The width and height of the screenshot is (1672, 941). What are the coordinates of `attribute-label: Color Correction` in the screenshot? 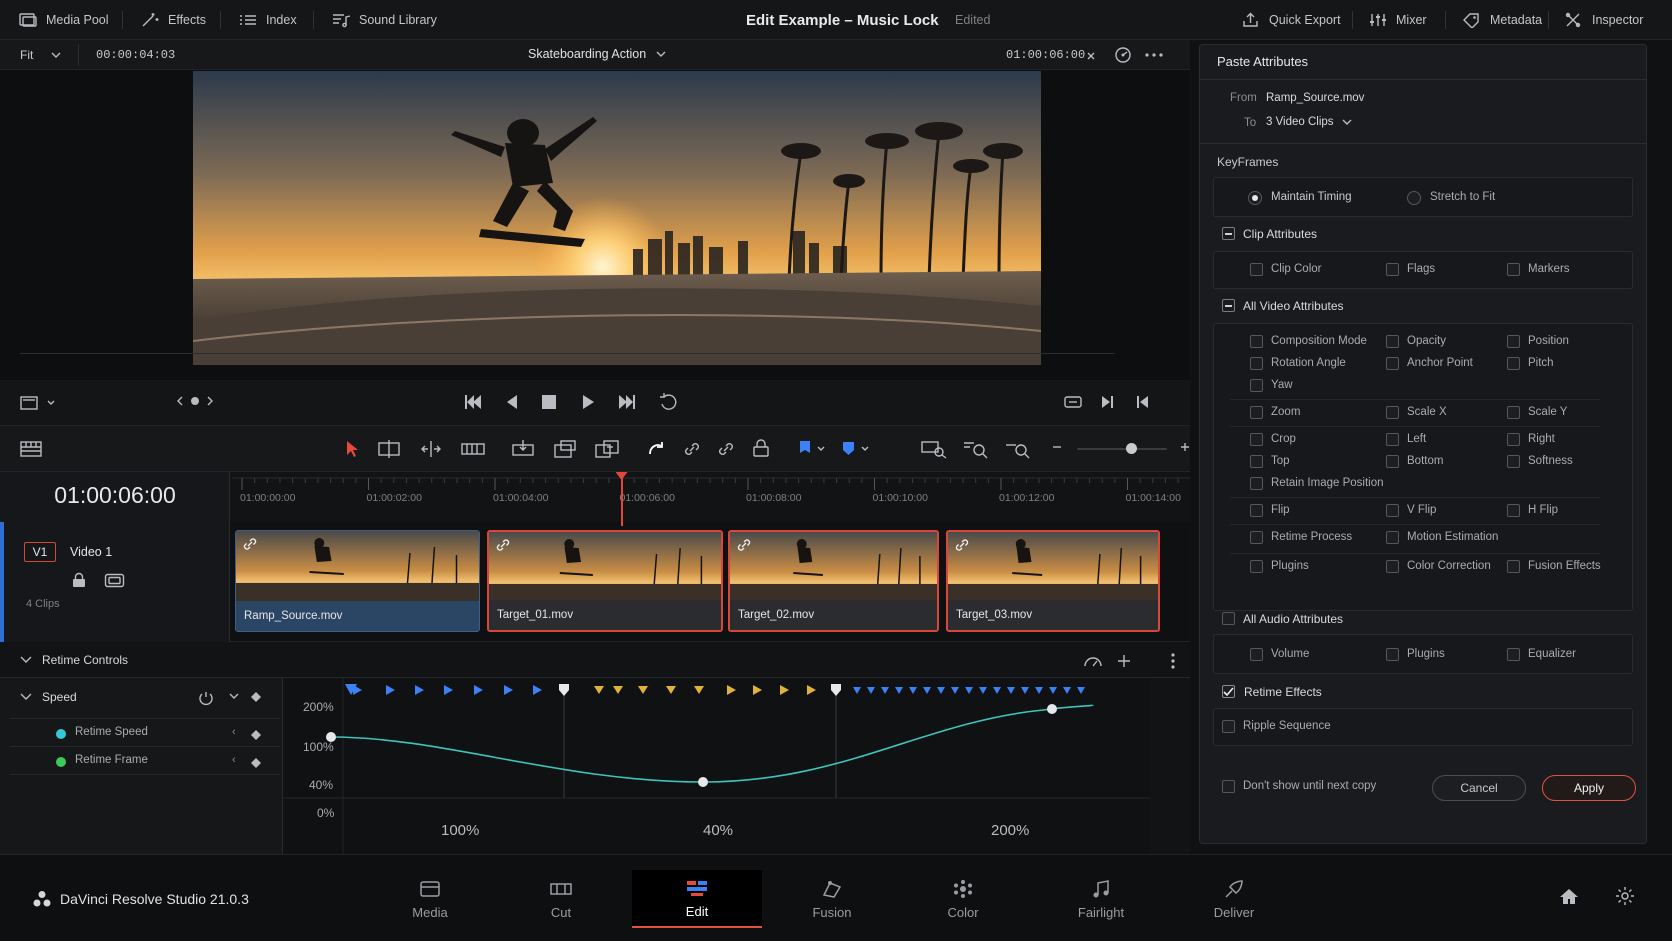 It's located at (1449, 566).